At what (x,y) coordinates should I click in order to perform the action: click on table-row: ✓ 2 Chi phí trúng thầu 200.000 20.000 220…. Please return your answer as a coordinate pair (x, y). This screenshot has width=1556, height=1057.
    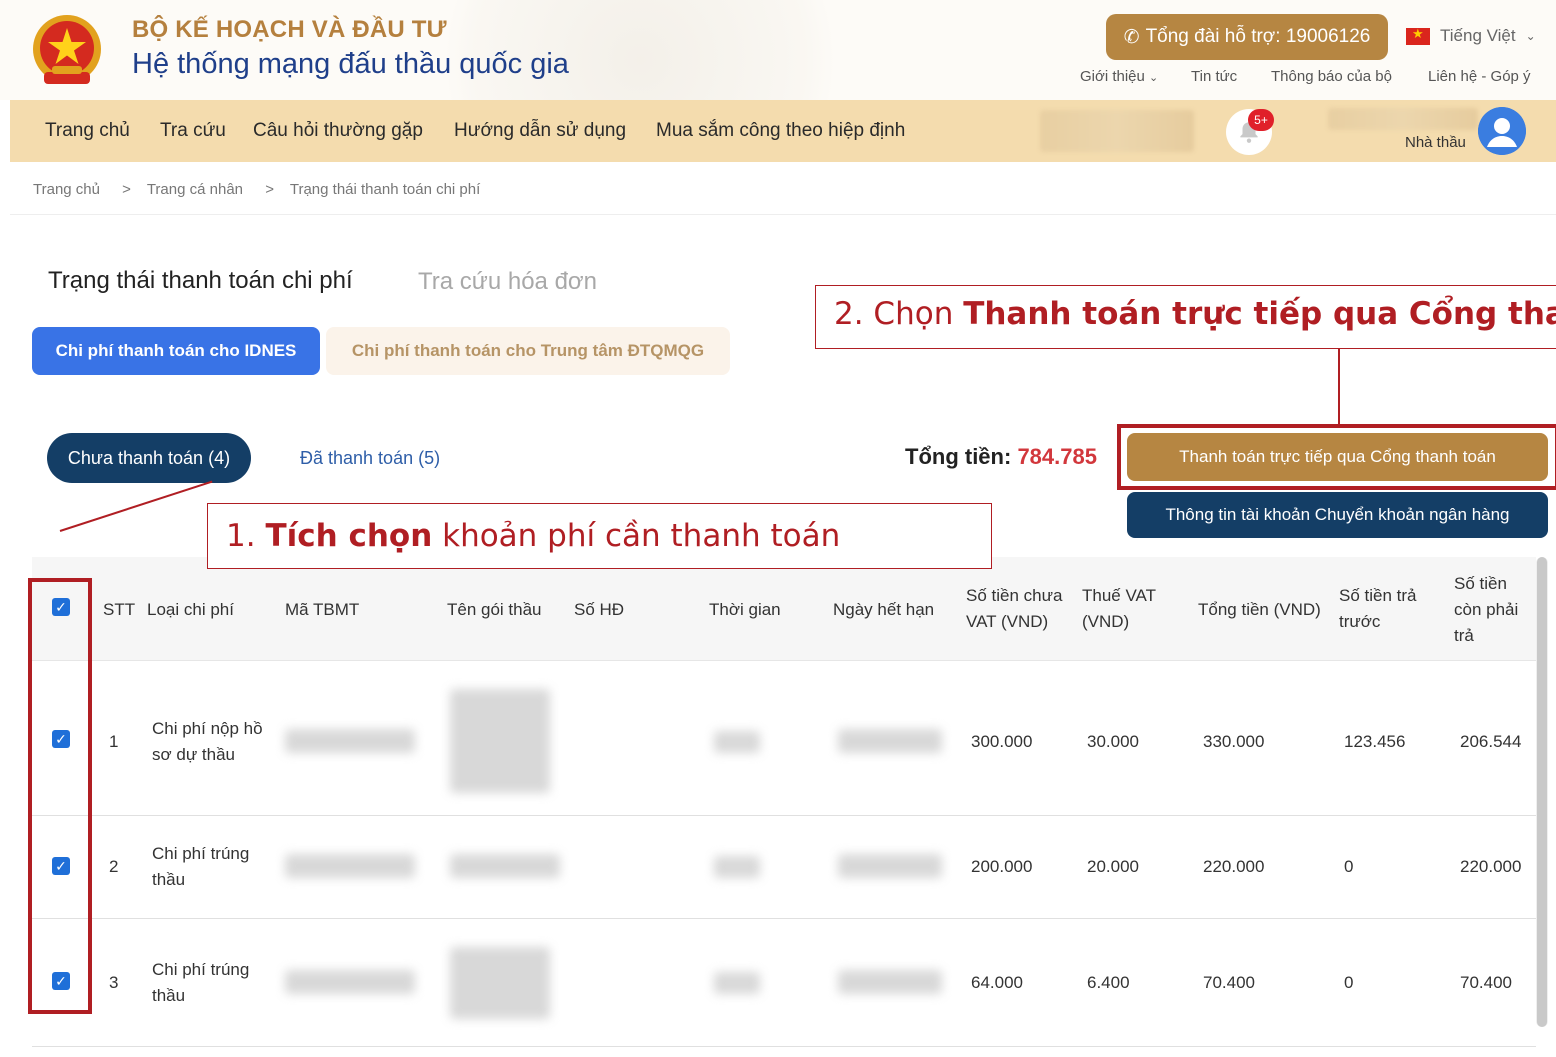
    Looking at the image, I should click on (784, 867).